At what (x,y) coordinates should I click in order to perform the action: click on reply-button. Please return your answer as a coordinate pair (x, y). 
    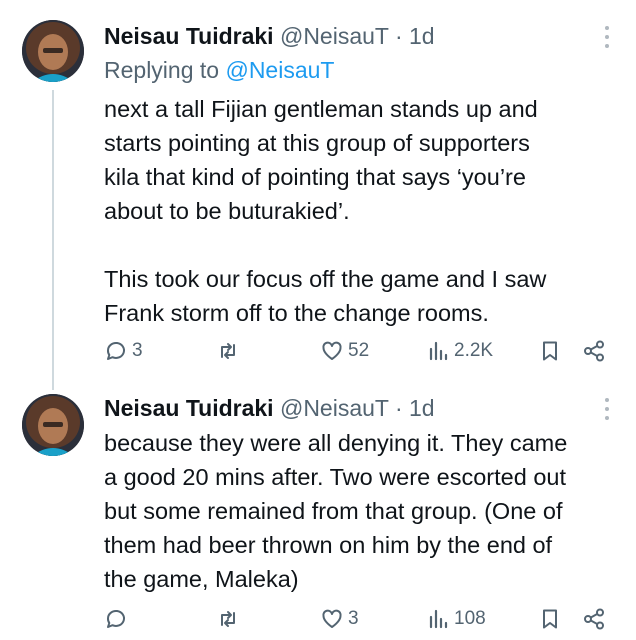
    Looking at the image, I should click on (118, 619).